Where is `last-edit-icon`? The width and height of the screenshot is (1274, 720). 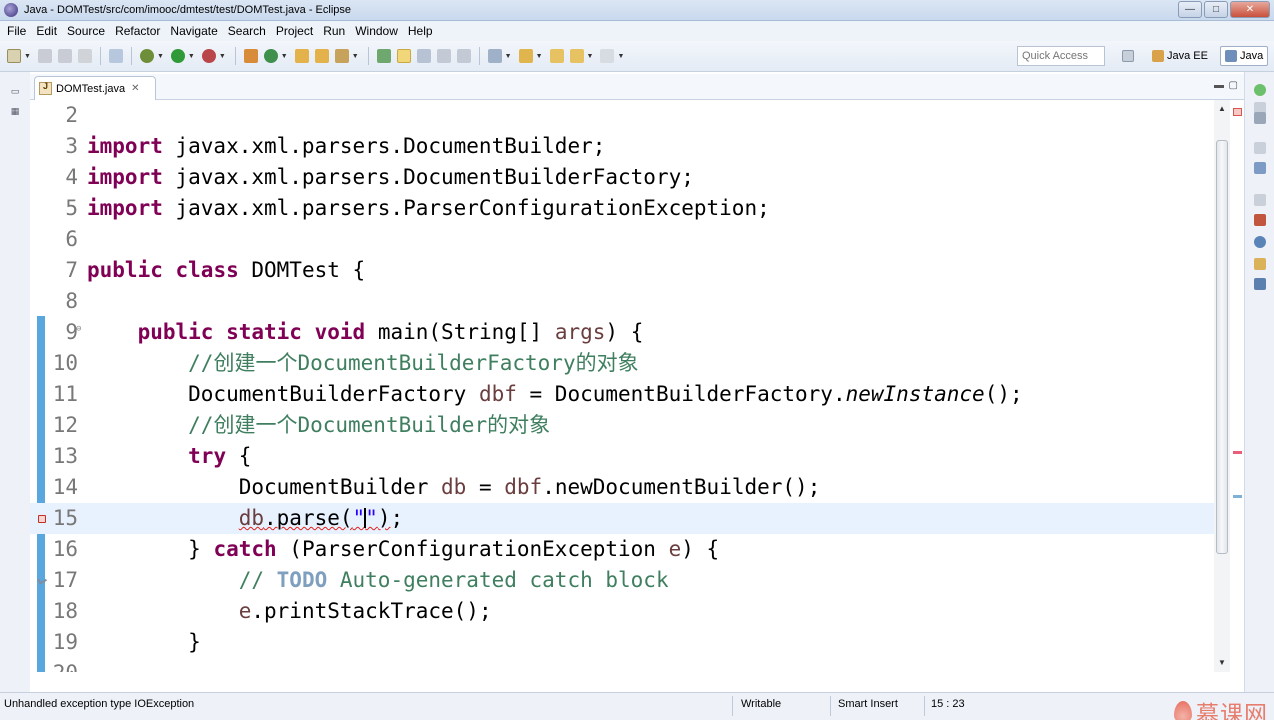 last-edit-icon is located at coordinates (556, 56).